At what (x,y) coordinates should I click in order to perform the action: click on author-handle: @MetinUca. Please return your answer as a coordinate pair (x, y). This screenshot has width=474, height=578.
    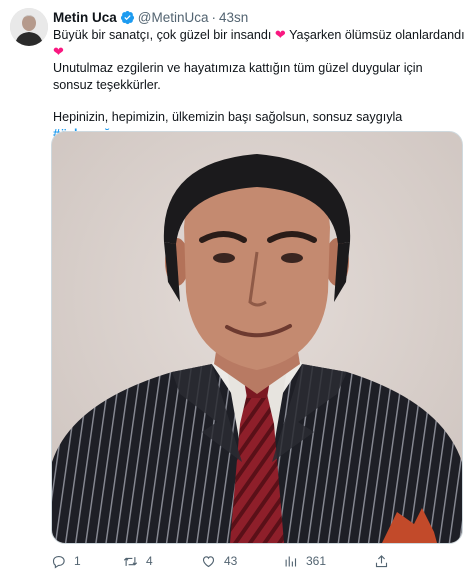
    Looking at the image, I should click on (173, 17).